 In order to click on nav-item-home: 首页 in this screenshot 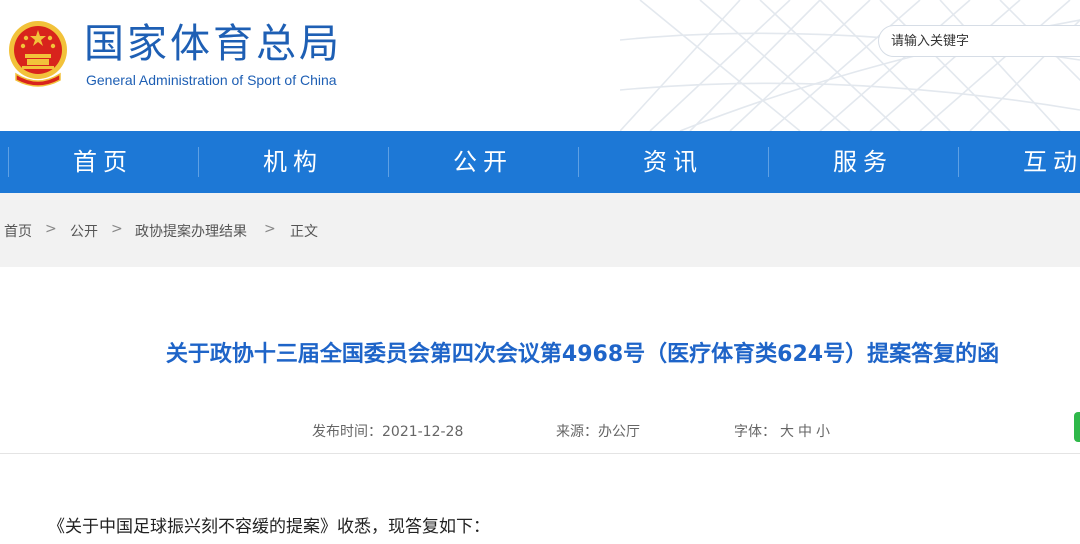, I will do `click(103, 162)`.